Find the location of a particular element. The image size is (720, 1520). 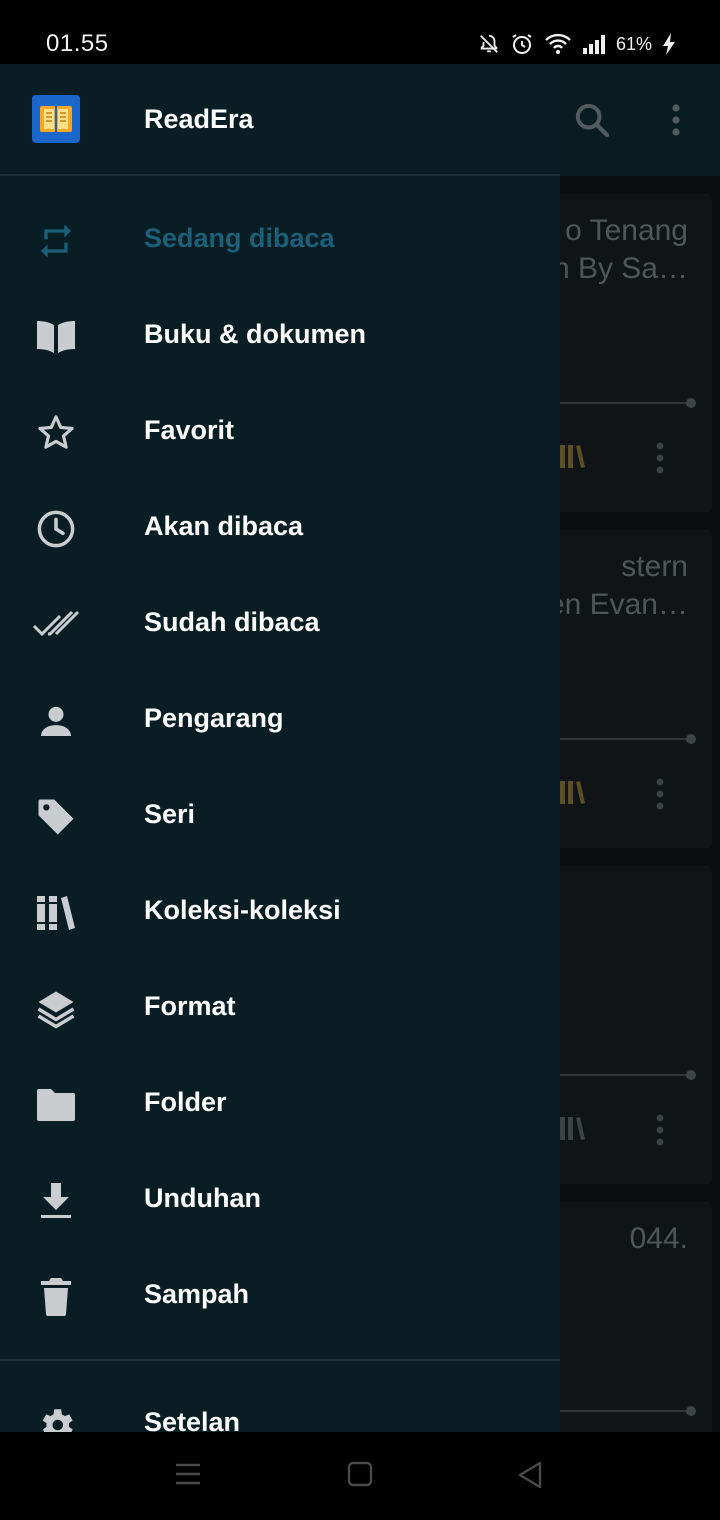

system-nav-bar is located at coordinates (360, 1476).